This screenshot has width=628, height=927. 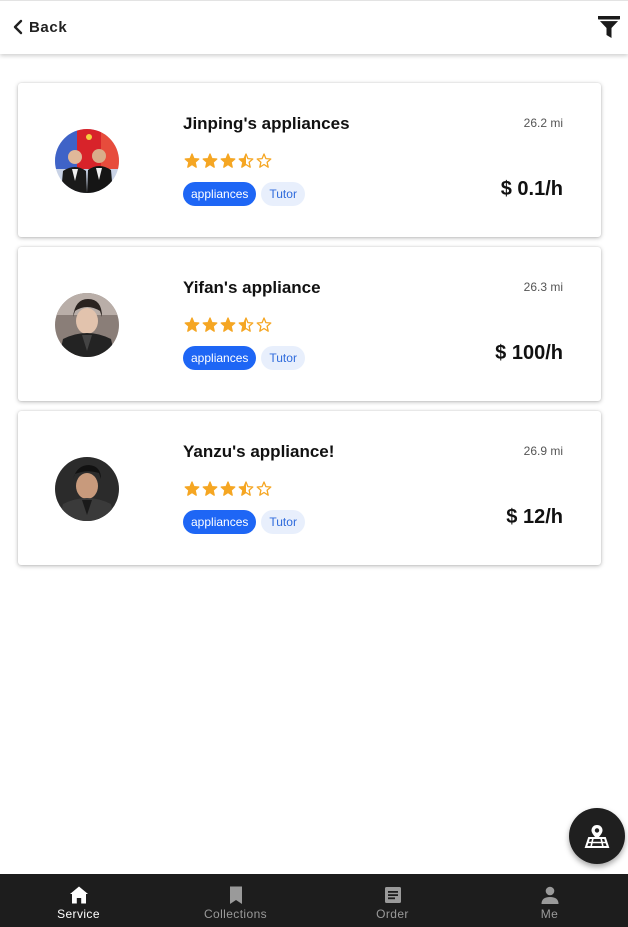 I want to click on nav-item-service: Service, so click(x=78, y=900).